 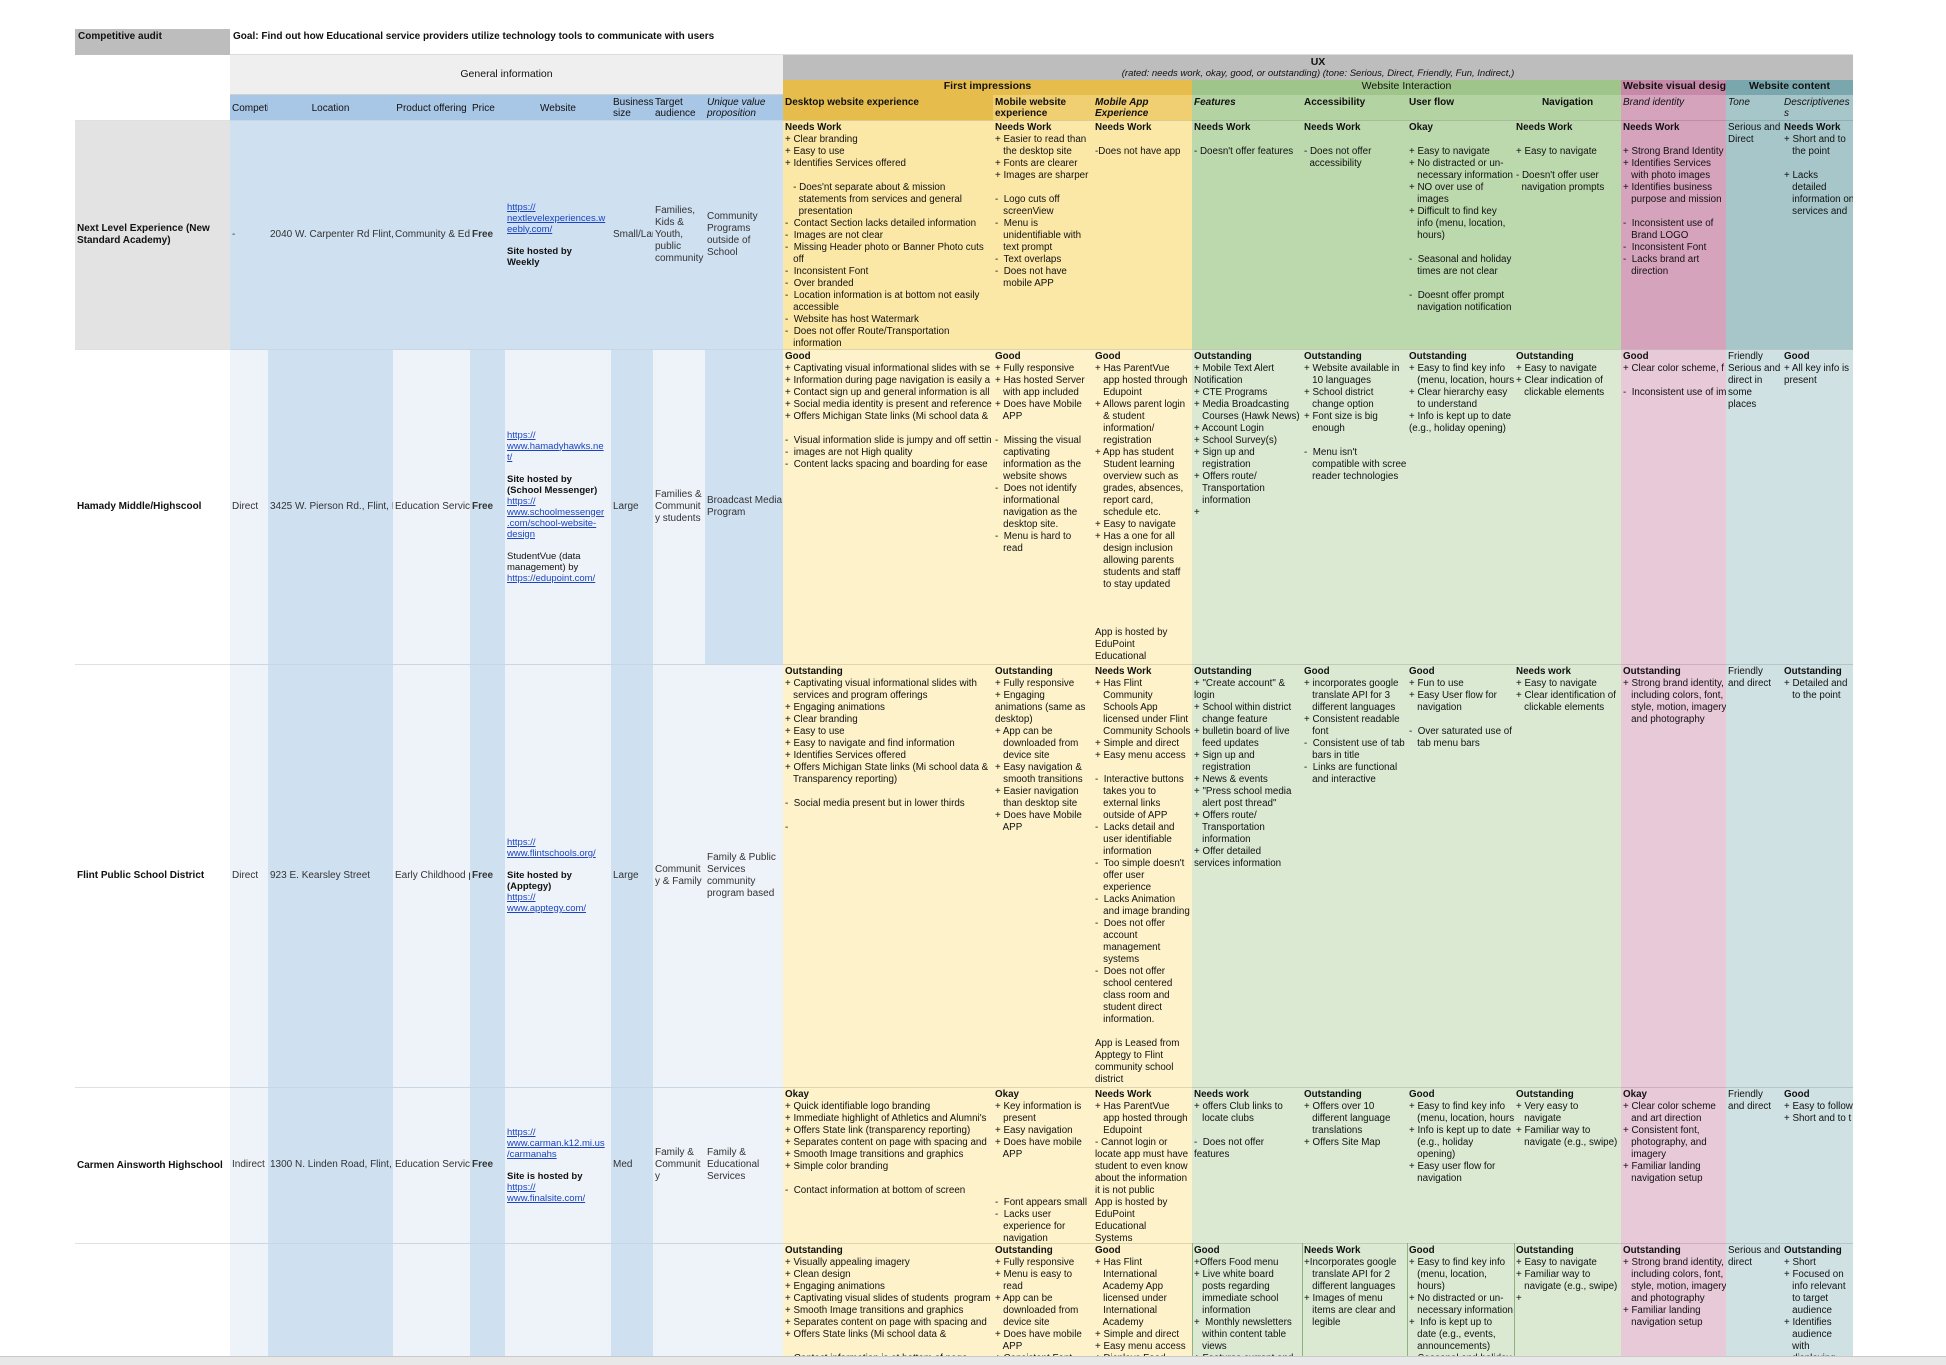 I want to click on competitor-name: Carmen Ainsworth Highschool, so click(x=152, y=1165).